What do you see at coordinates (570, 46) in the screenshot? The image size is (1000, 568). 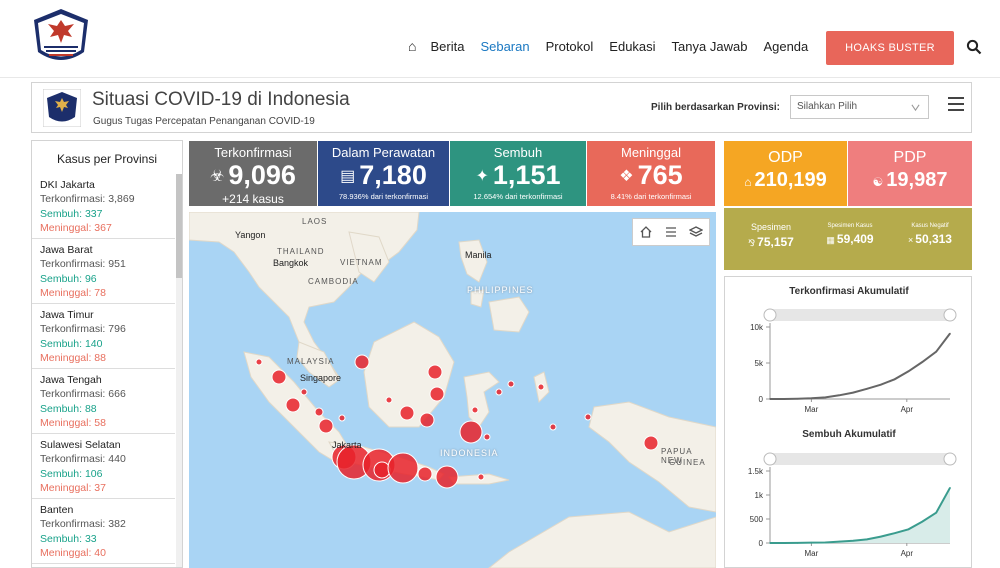 I see `nav-item-protokol: Protokol` at bounding box center [570, 46].